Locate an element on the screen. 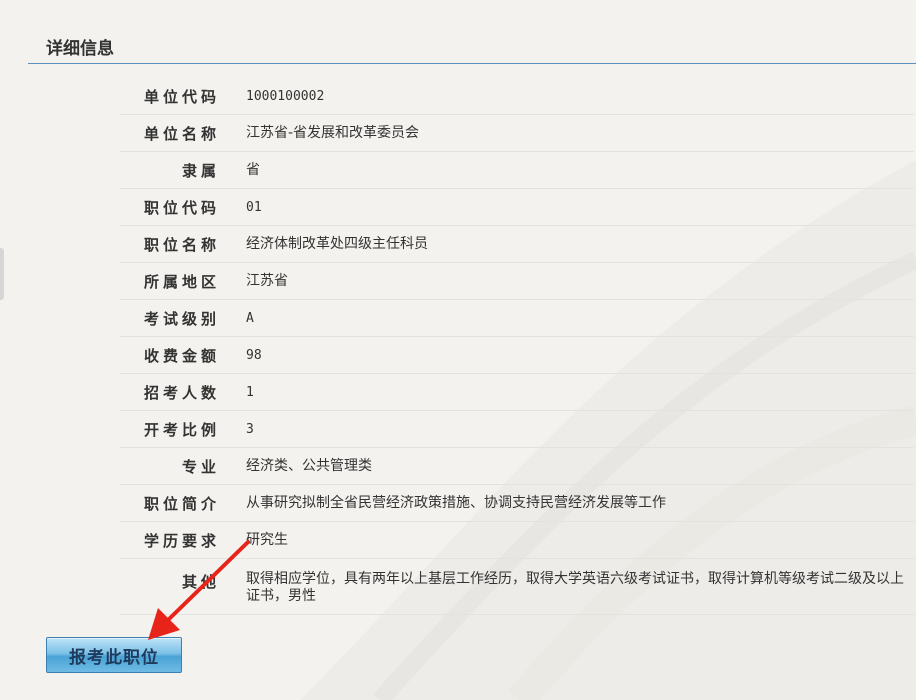 The height and width of the screenshot is (700, 916). detail-value-exam-ratio: 3 is located at coordinates (250, 429).